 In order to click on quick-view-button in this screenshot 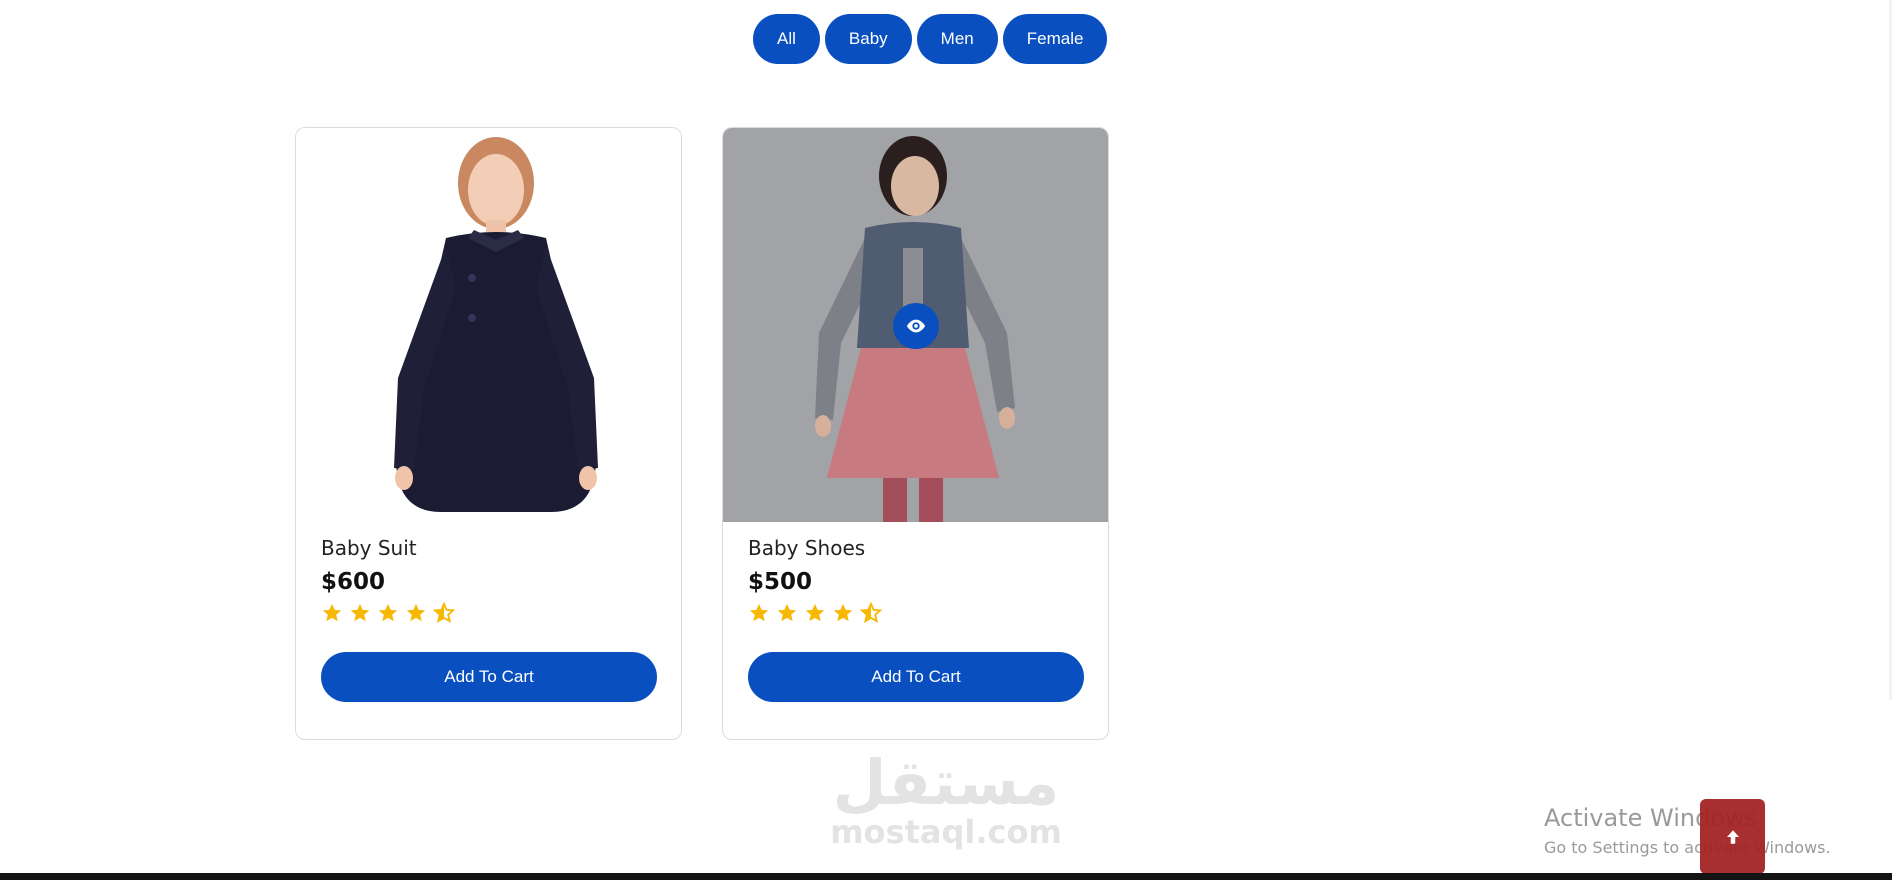, I will do `click(916, 326)`.